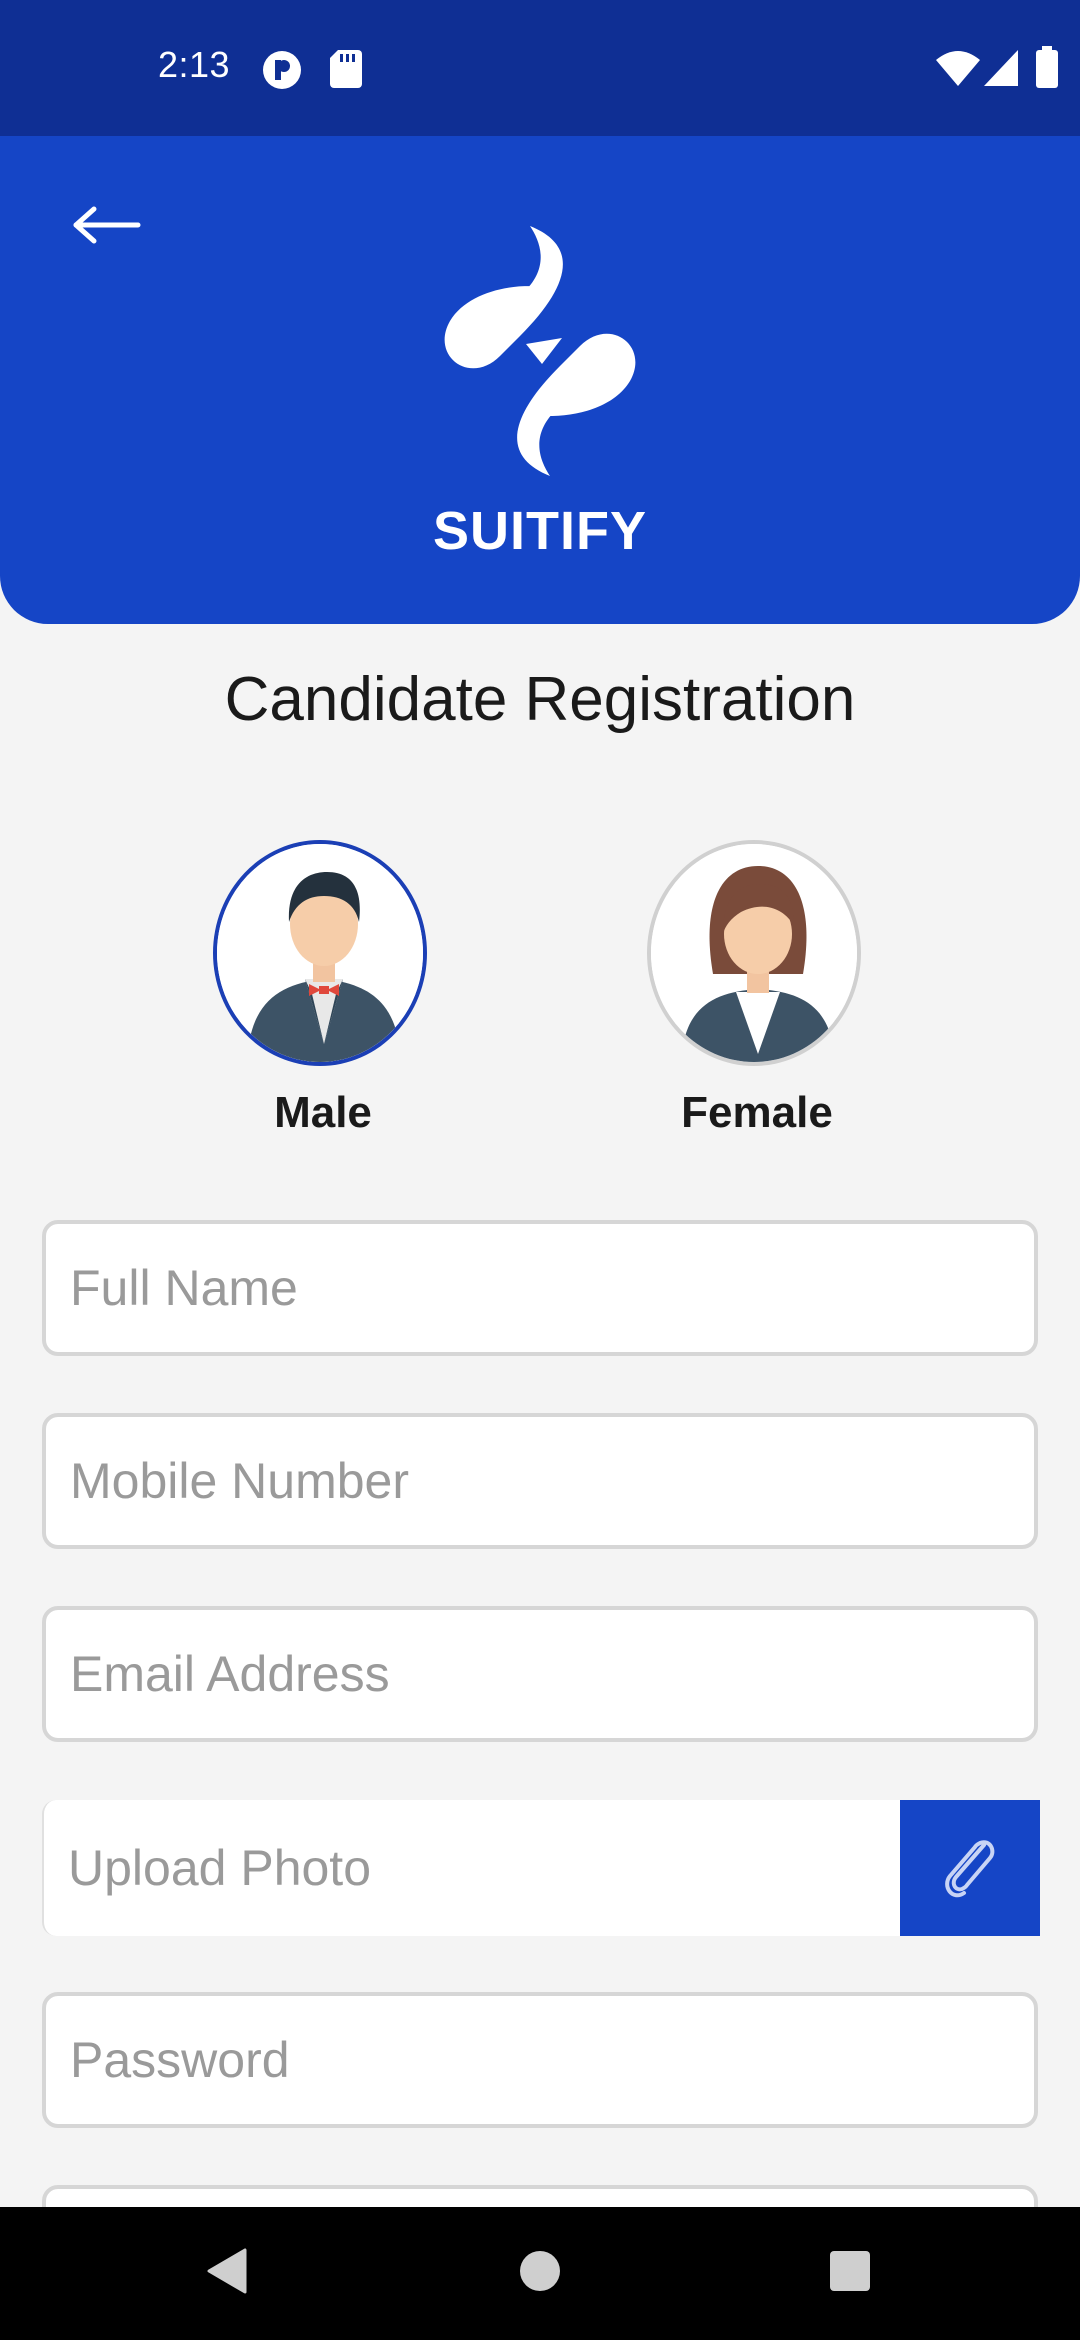 This screenshot has width=1080, height=2340. I want to click on gender-option-male: Male, so click(323, 988).